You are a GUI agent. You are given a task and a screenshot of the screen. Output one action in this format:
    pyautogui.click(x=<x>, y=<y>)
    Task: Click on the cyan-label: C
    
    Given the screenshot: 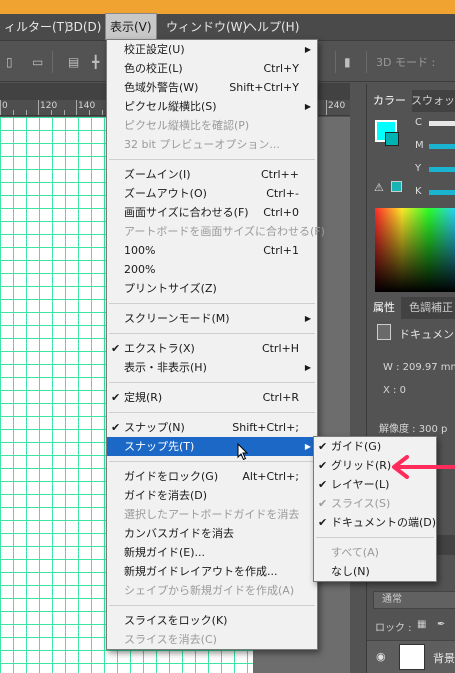 What is the action you would take?
    pyautogui.click(x=418, y=122)
    